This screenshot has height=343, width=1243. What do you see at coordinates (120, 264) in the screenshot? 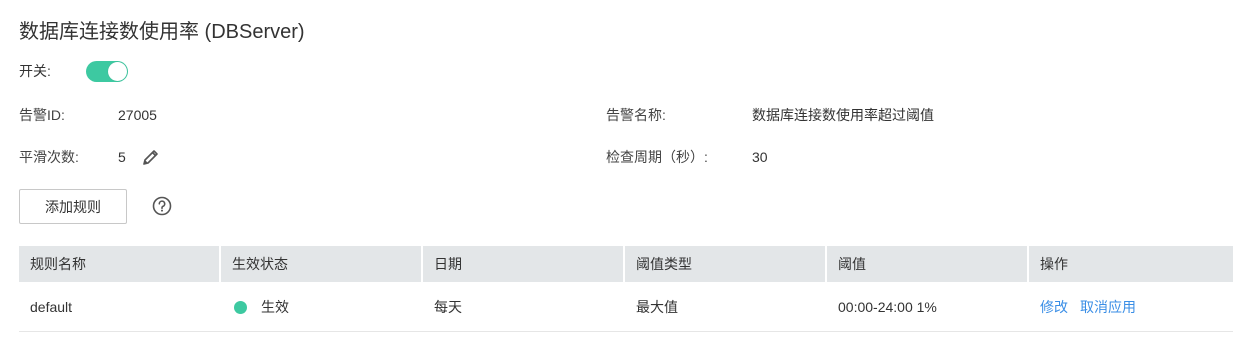
I see `column-header-rule-name: 规则名称` at bounding box center [120, 264].